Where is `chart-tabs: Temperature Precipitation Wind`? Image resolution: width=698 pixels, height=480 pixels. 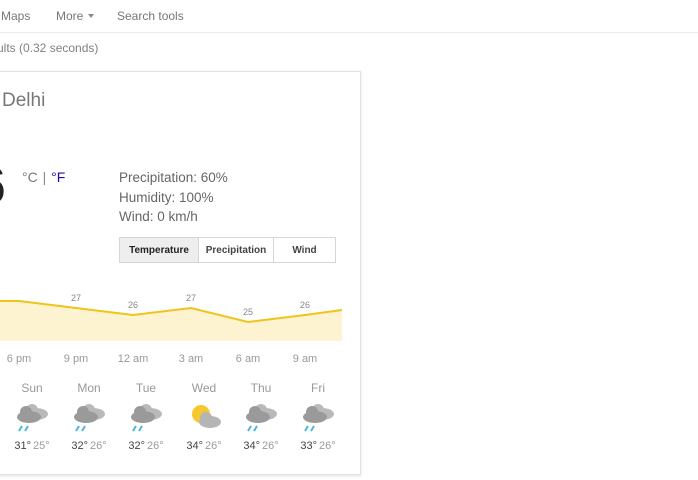
chart-tabs: Temperature Precipitation Wind is located at coordinates (227, 250).